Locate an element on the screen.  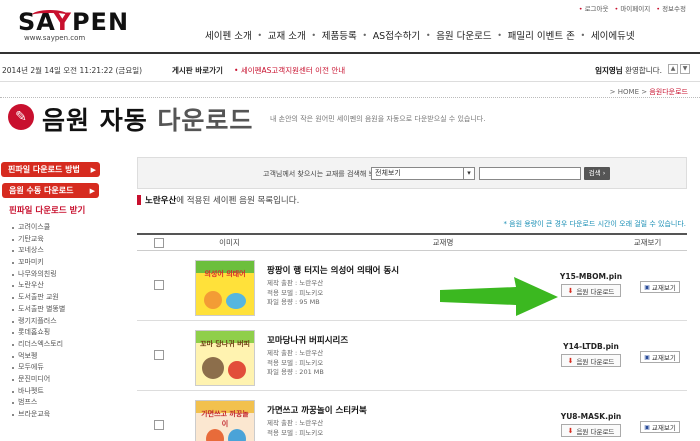
publisher-item: 노란우산 is located at coordinates (61, 286).